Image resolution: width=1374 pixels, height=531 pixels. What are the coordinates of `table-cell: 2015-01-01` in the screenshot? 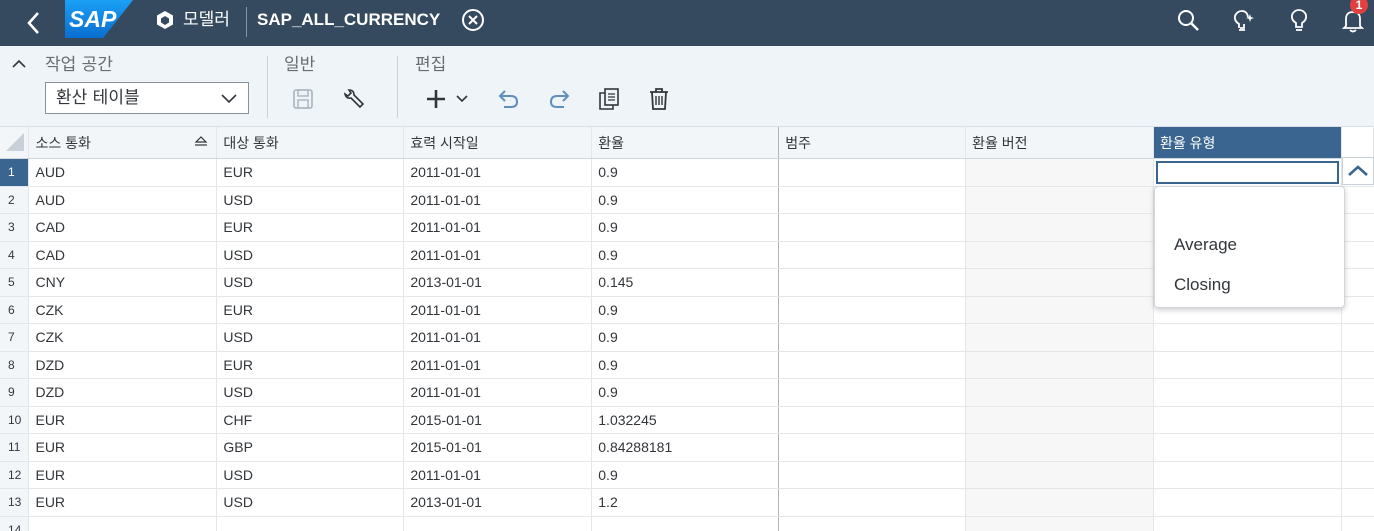 It's located at (498, 420).